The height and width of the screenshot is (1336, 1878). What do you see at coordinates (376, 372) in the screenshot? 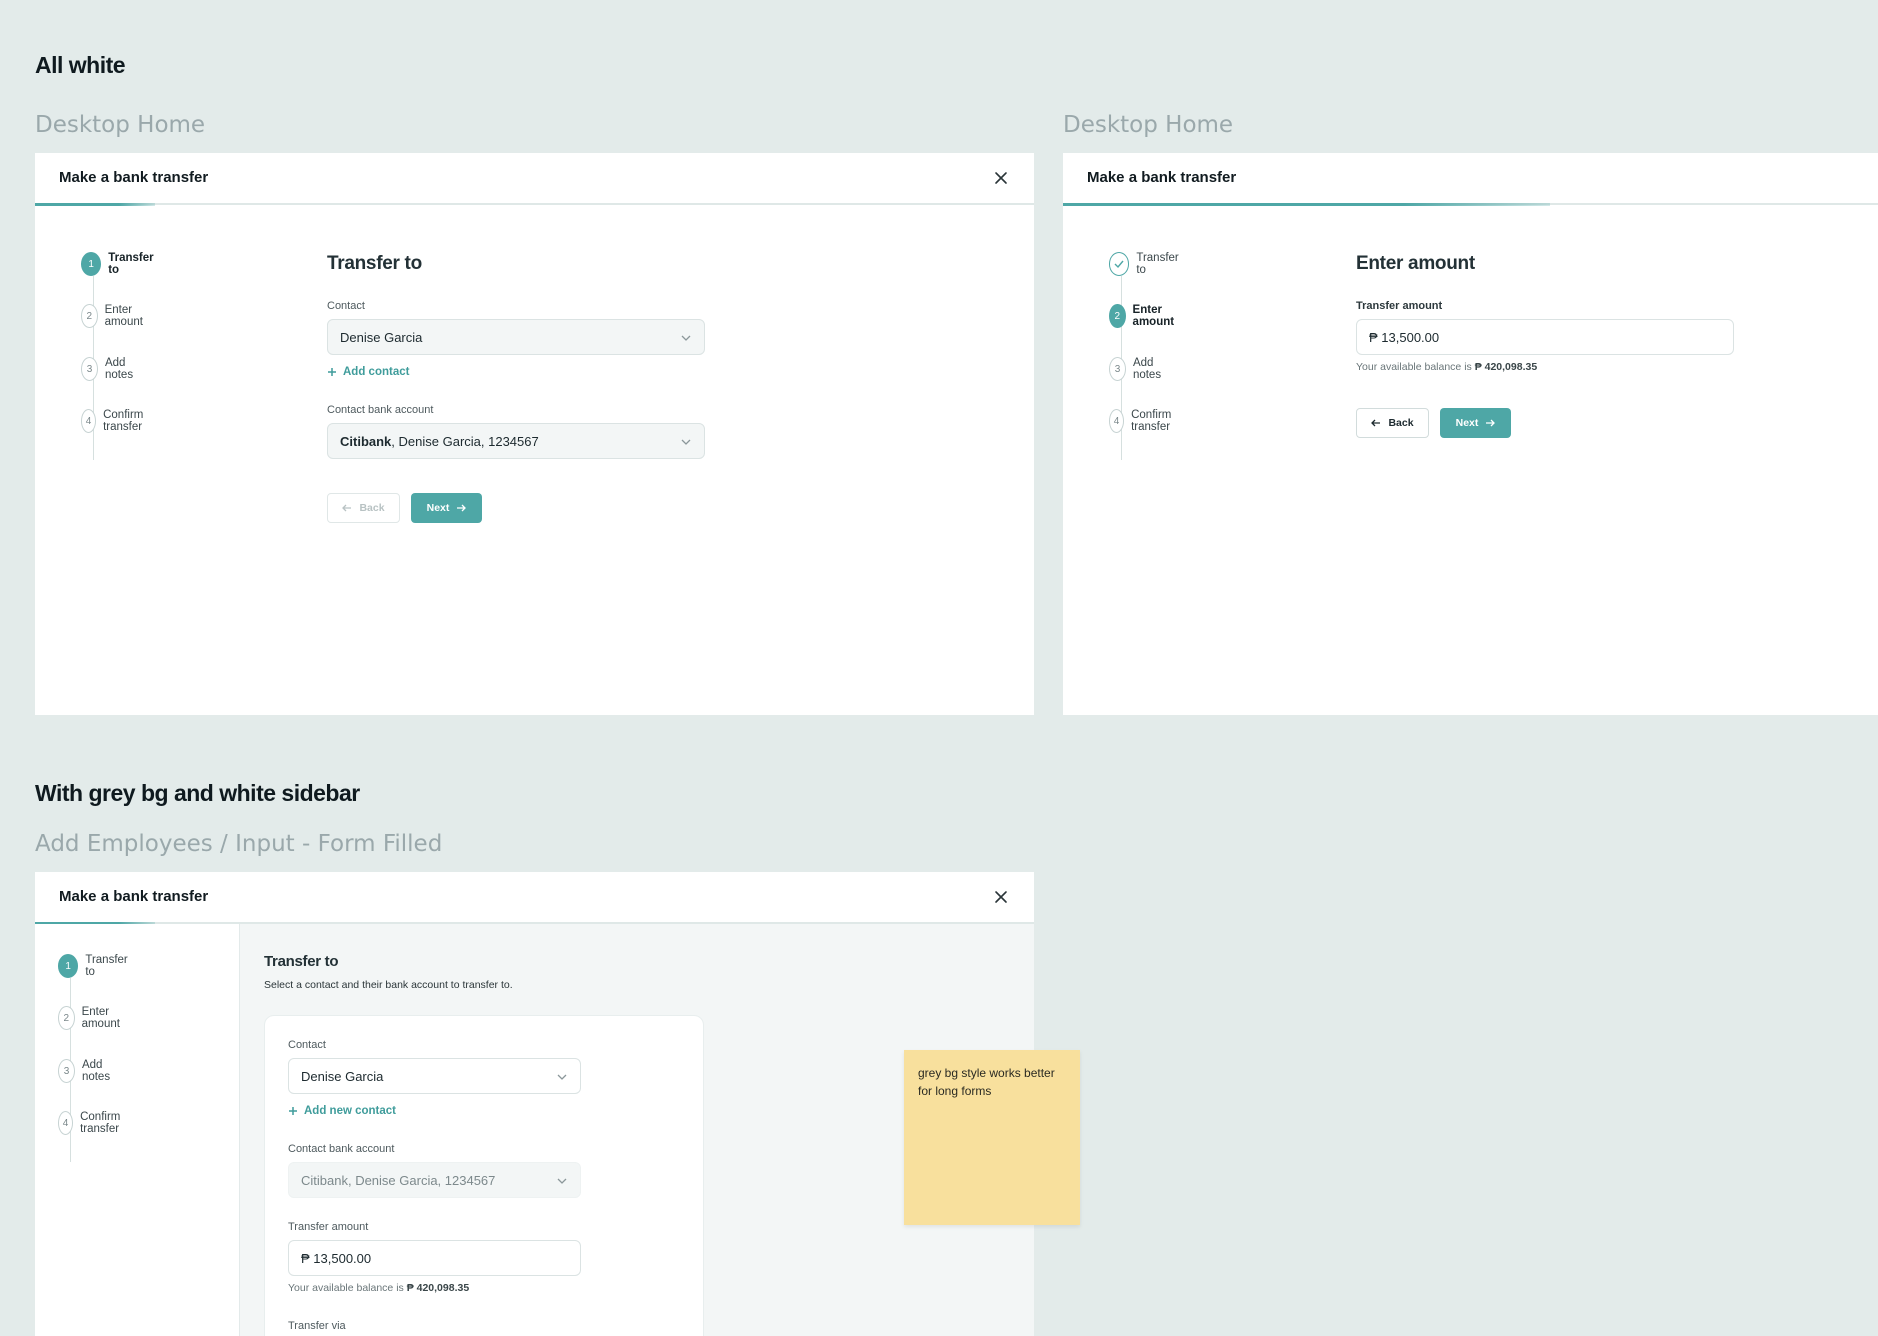
I see `add-contact-label: Add contact` at bounding box center [376, 372].